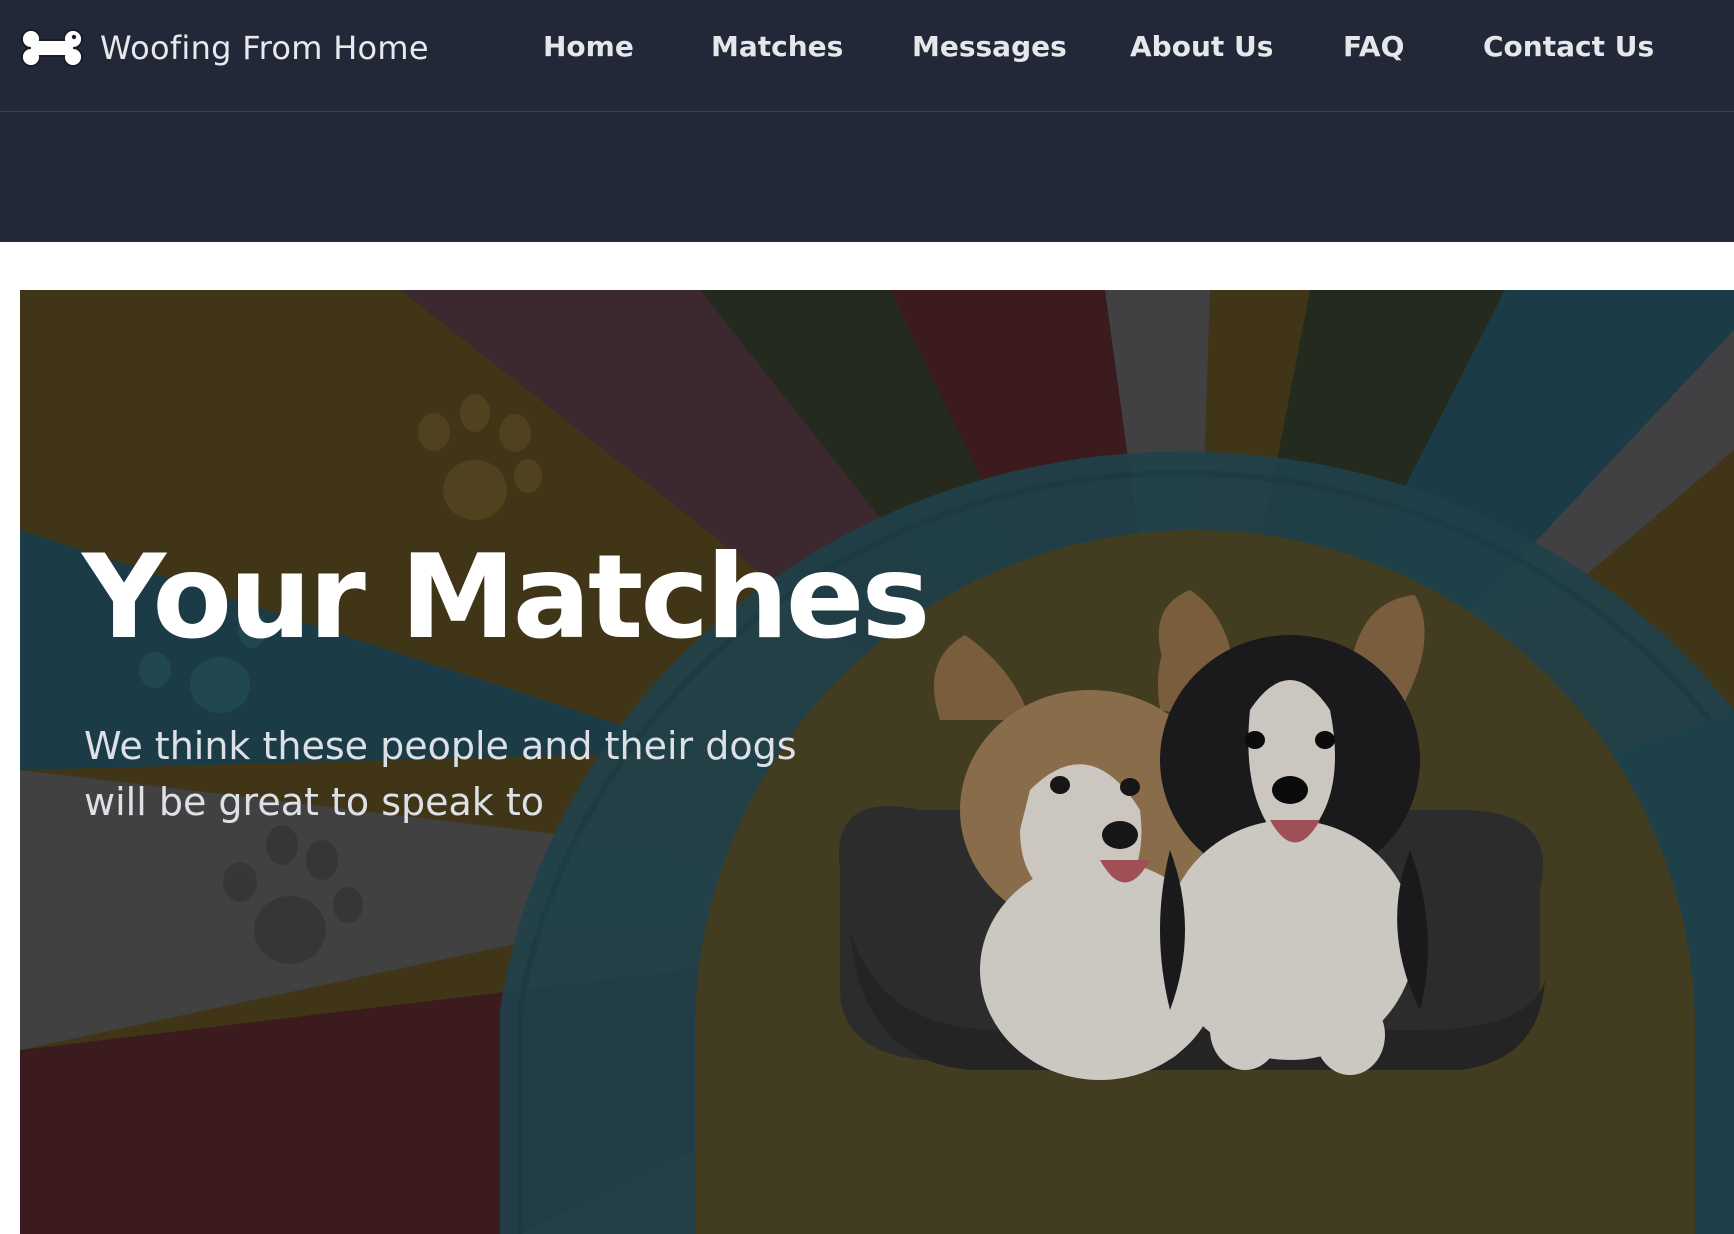 The image size is (1734, 1234). I want to click on hero-title: Your Matches, so click(506, 597).